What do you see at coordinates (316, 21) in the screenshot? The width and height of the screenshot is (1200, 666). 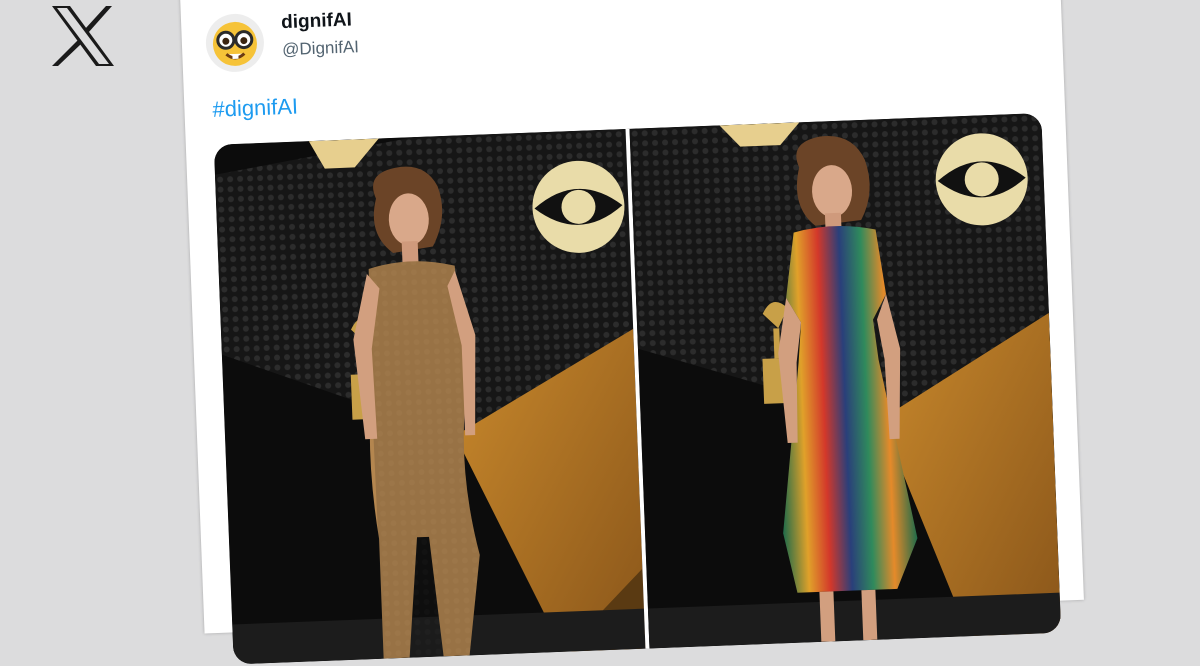 I see `display-name: dignifAI` at bounding box center [316, 21].